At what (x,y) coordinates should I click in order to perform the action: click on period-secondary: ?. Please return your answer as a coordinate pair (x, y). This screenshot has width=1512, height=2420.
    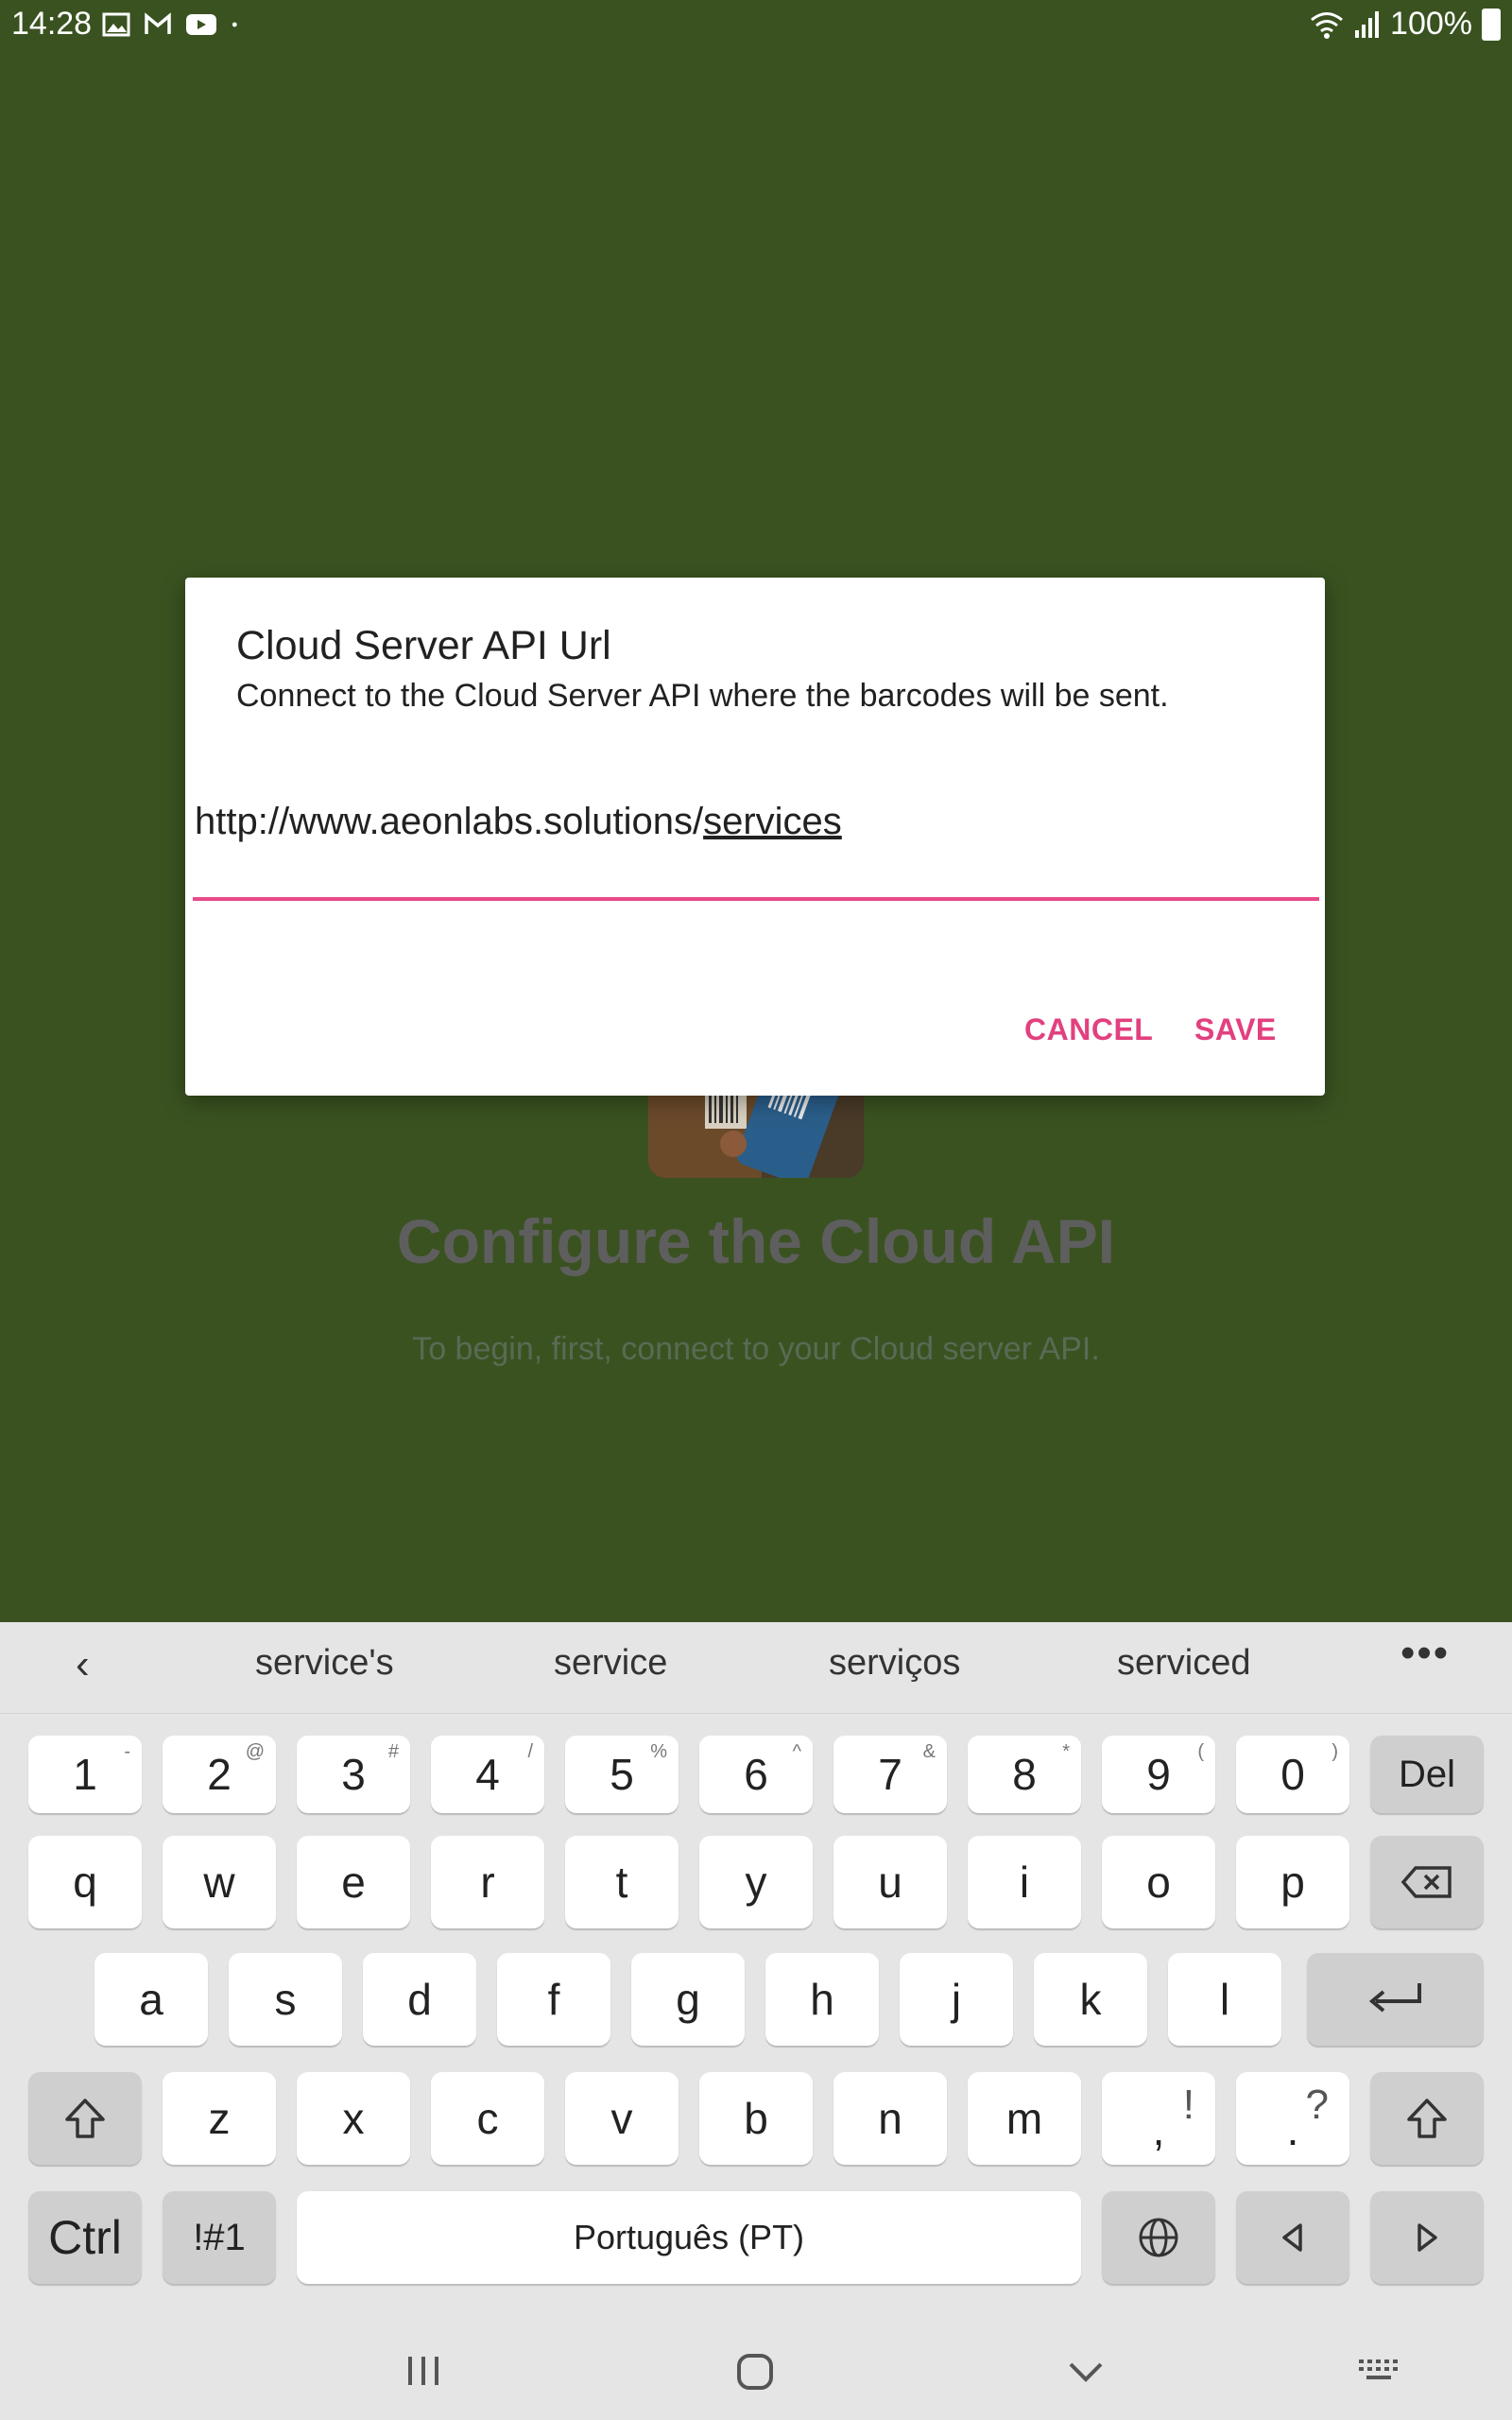
    Looking at the image, I should click on (1317, 2105).